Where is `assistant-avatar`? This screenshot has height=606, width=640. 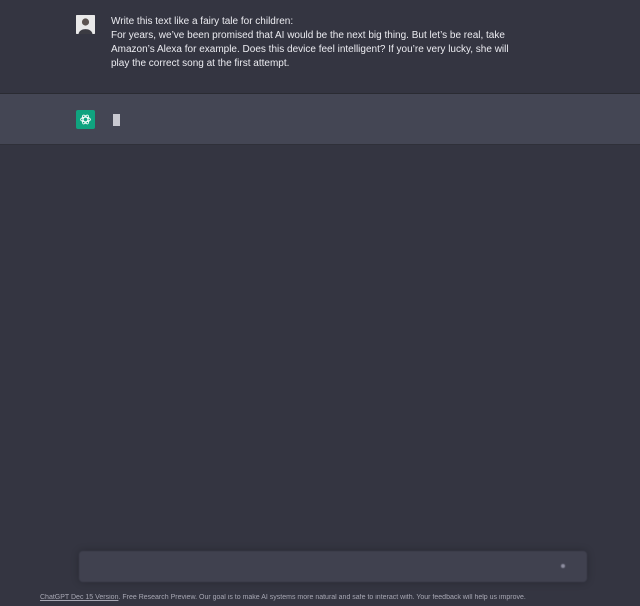 assistant-avatar is located at coordinates (85, 119).